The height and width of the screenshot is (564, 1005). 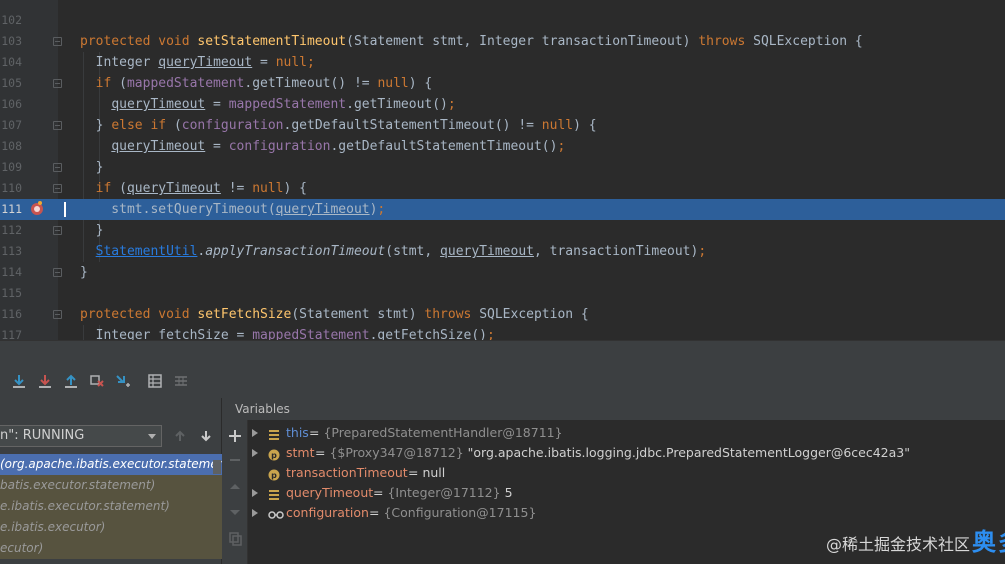 What do you see at coordinates (11, 251) in the screenshot?
I see `line-number: 113` at bounding box center [11, 251].